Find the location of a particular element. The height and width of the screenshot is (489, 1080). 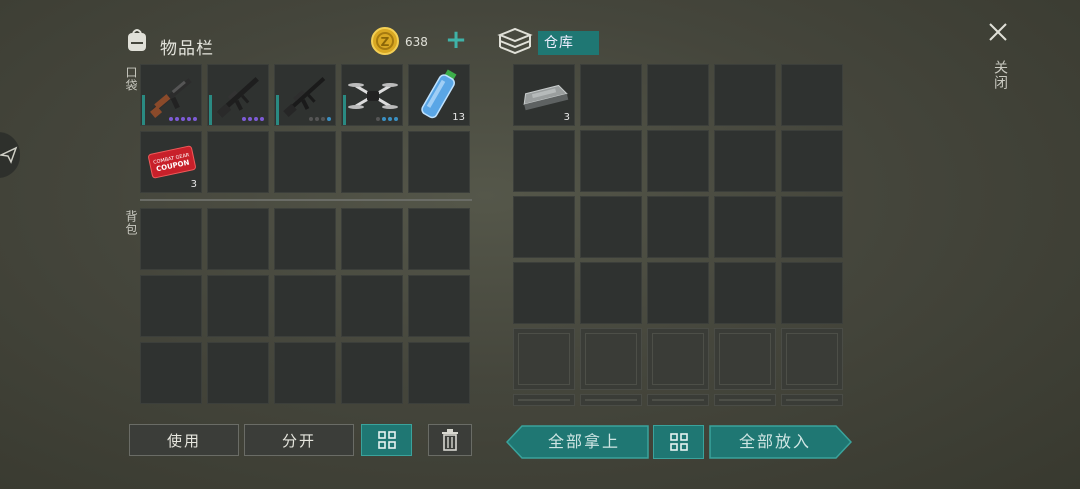

svg-text: Z is located at coordinates (385, 42).